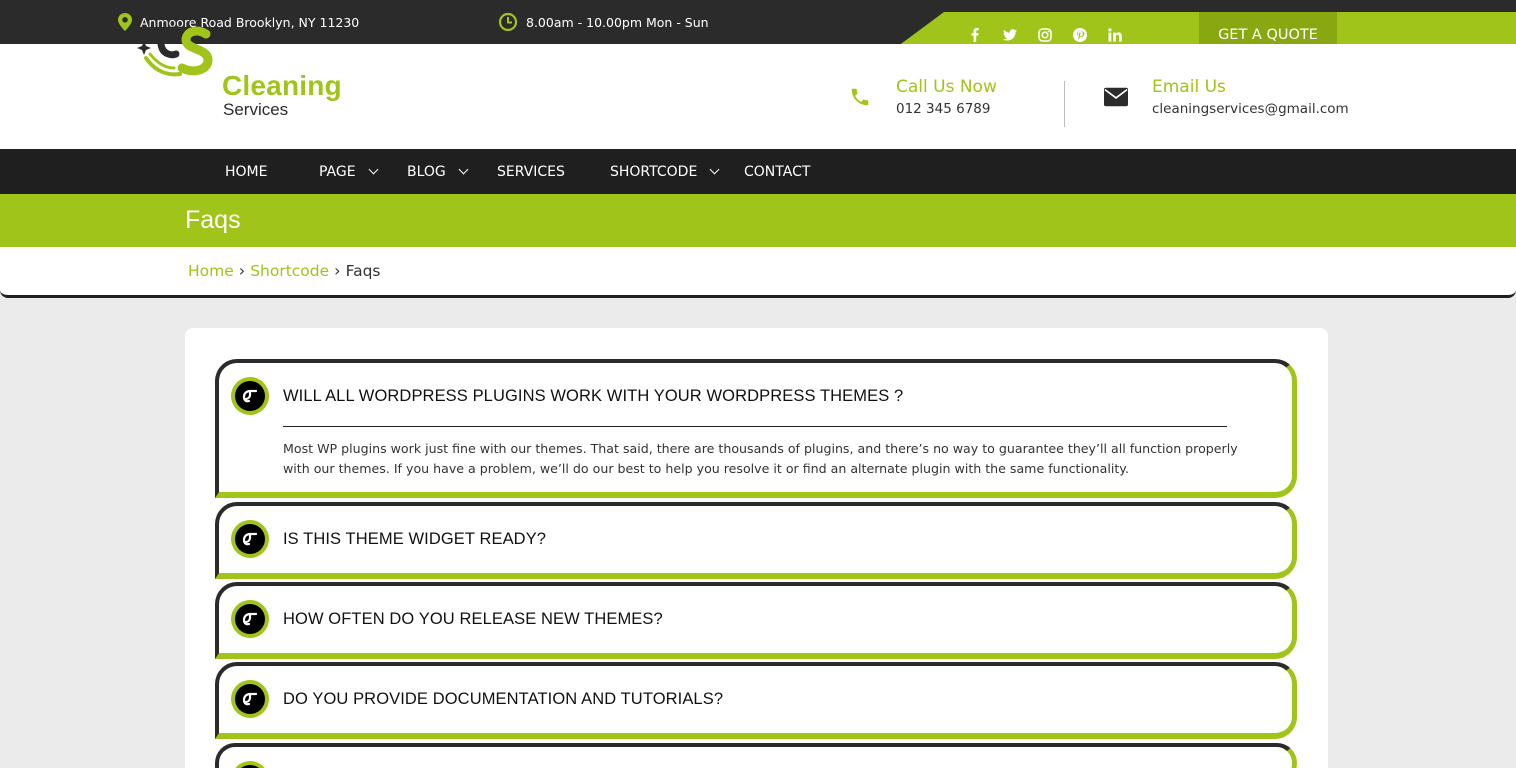 The height and width of the screenshot is (768, 1516). What do you see at coordinates (758, 220) in the screenshot?
I see `page-title-bar: Faqs` at bounding box center [758, 220].